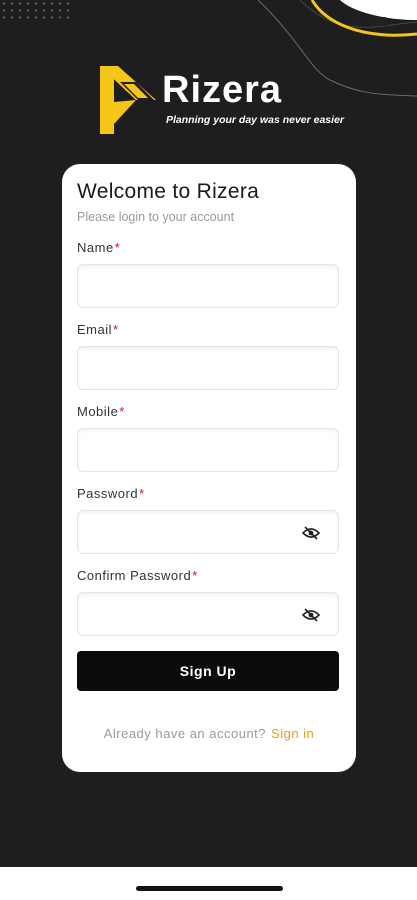 Image resolution: width=417 pixels, height=900 pixels. What do you see at coordinates (208, 450) in the screenshot?
I see `mobile-input` at bounding box center [208, 450].